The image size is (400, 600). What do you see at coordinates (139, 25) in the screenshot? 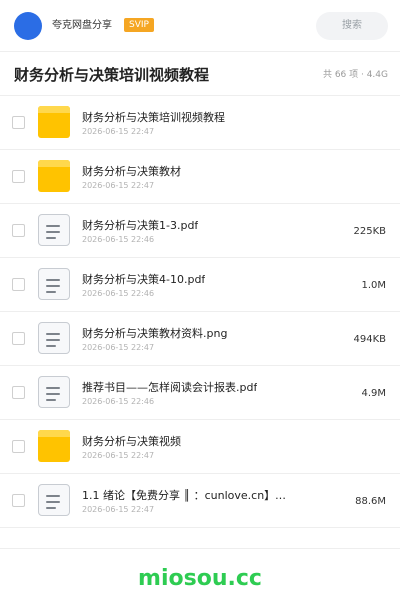
I see `svip-badge: SVIP` at bounding box center [139, 25].